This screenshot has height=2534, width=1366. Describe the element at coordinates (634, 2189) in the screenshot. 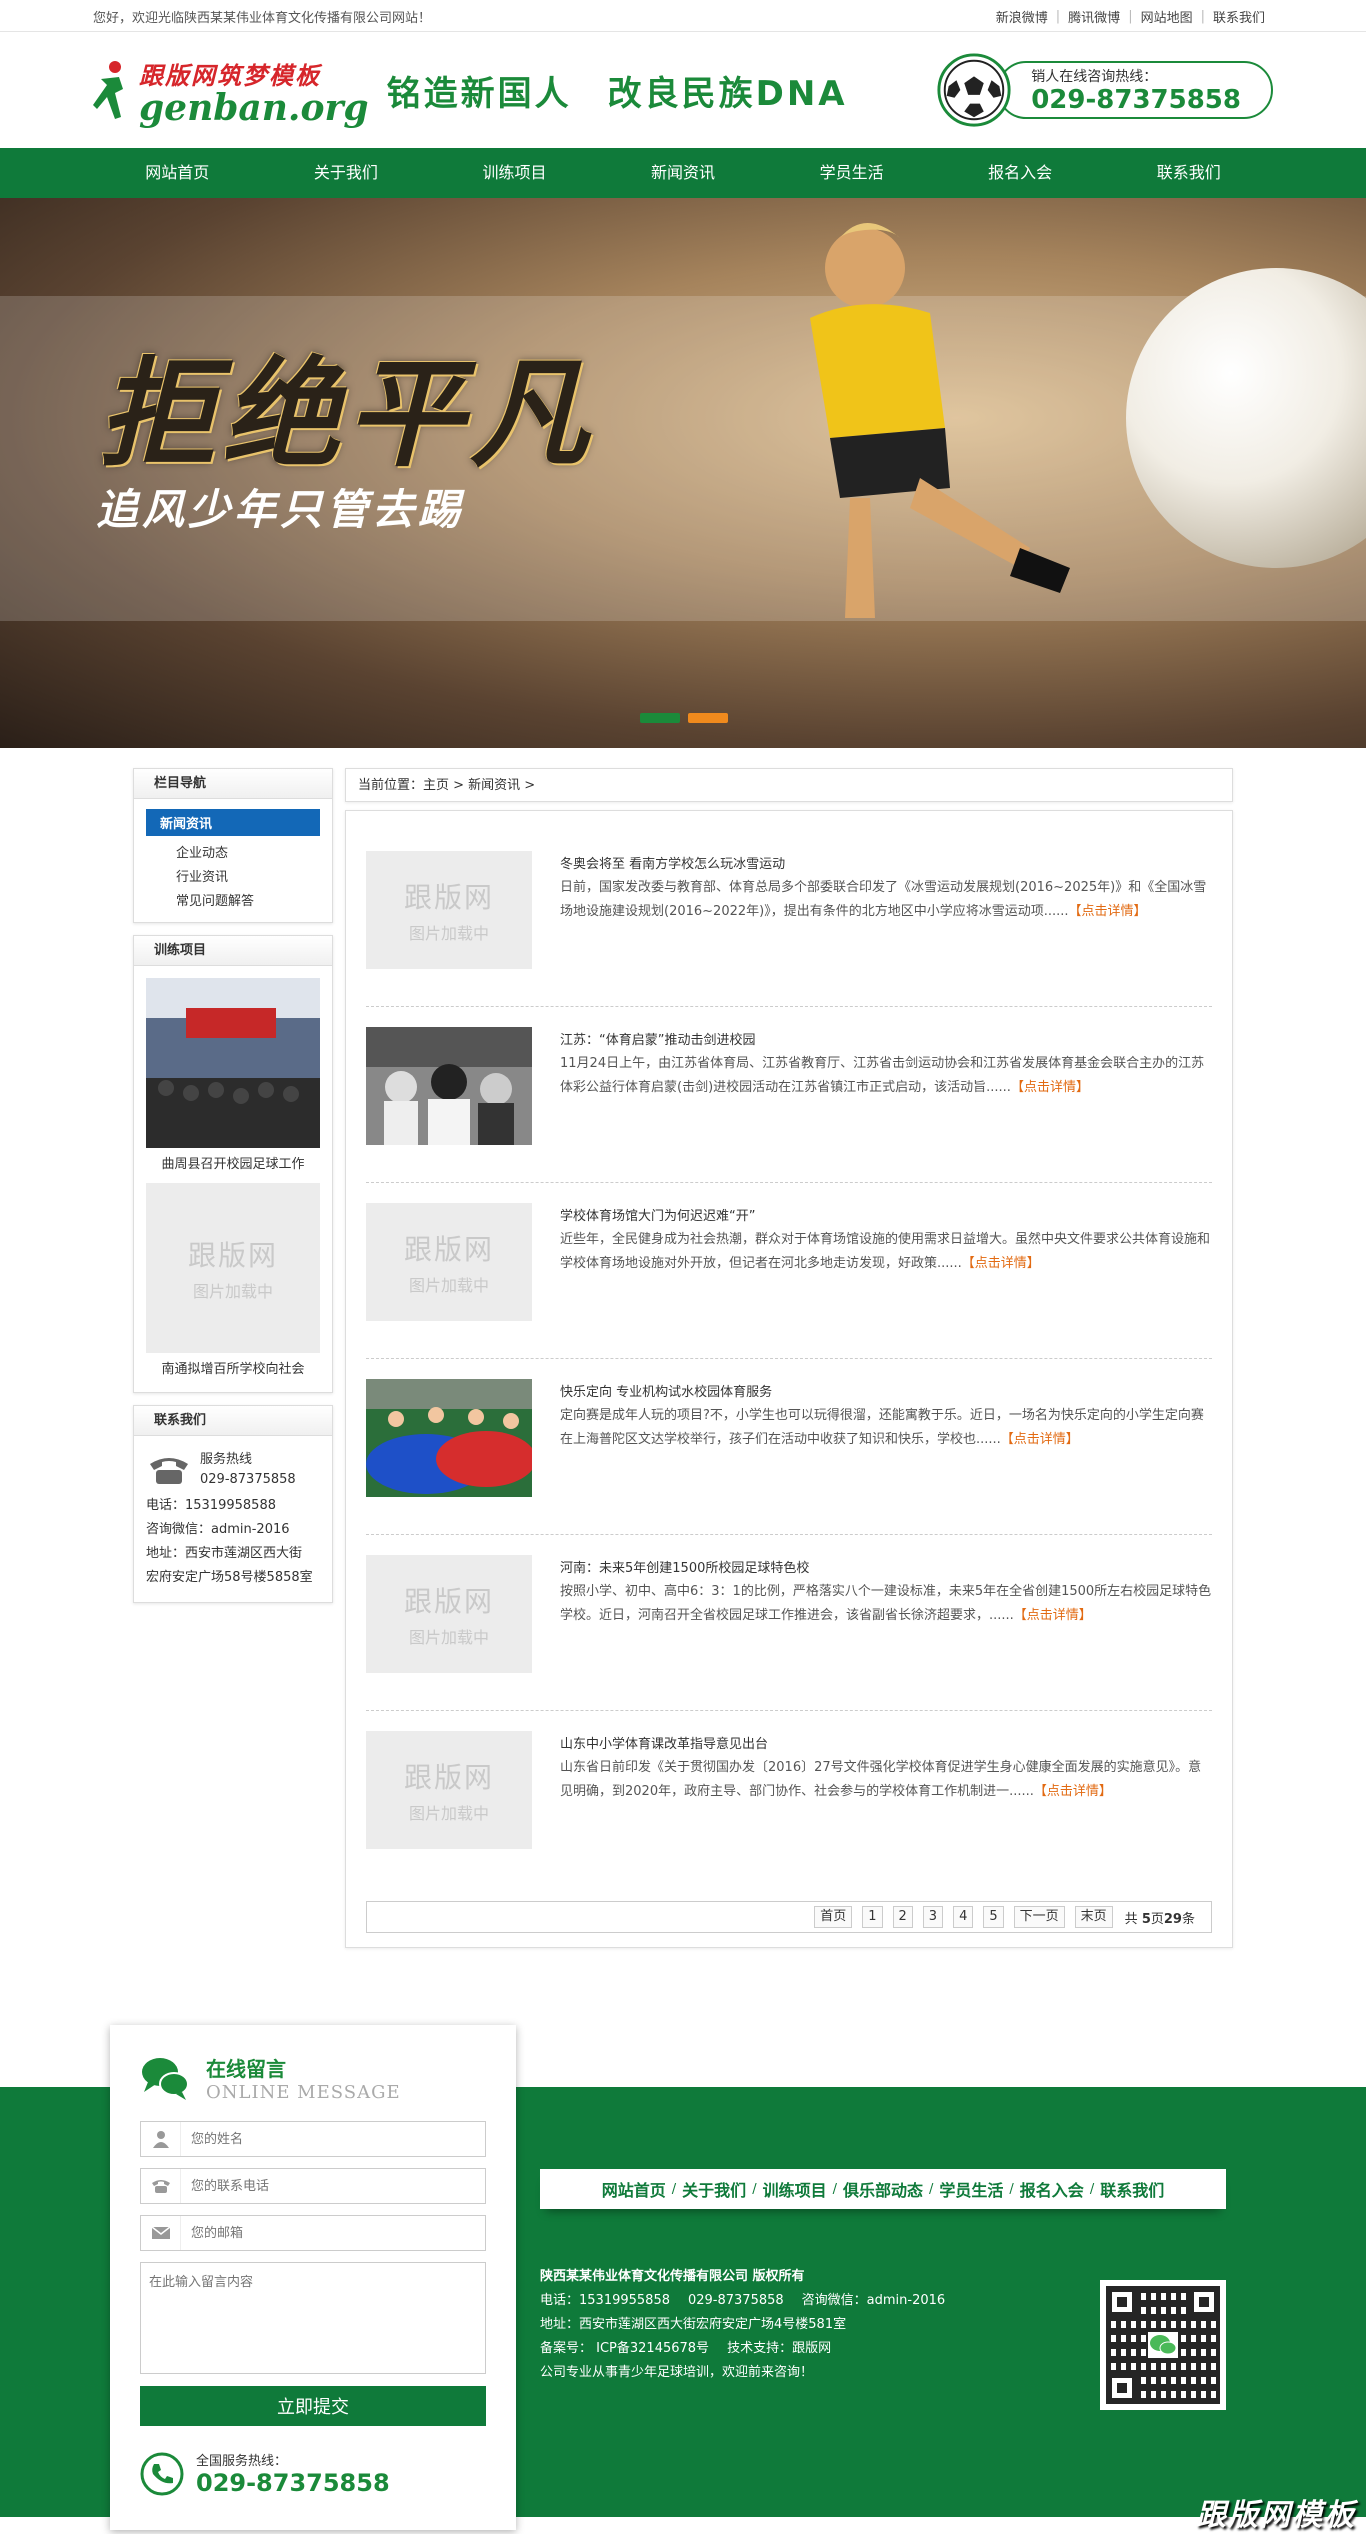

I see `footer-nav-home: 网站首页` at that location.